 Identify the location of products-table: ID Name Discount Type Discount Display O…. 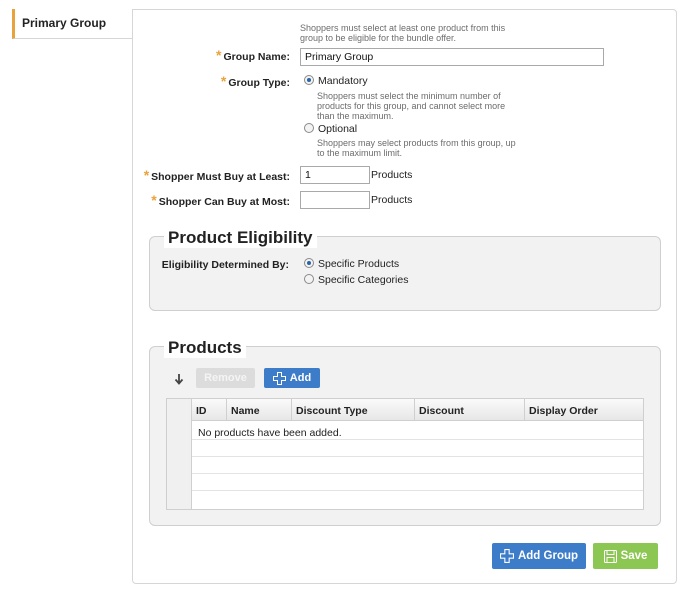
(405, 454).